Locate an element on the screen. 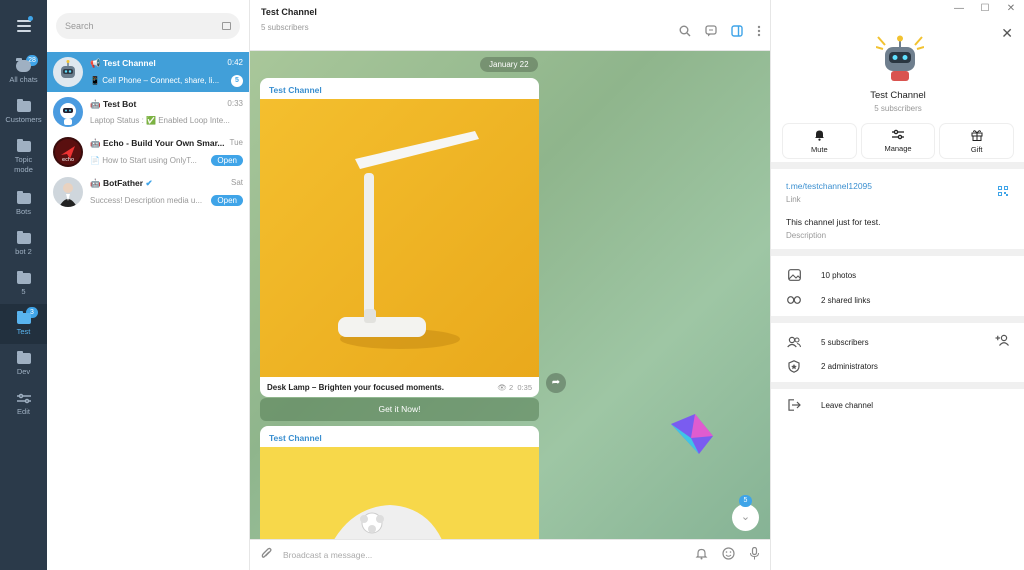 The width and height of the screenshot is (1024, 570). mute-button: Mute is located at coordinates (819, 141).